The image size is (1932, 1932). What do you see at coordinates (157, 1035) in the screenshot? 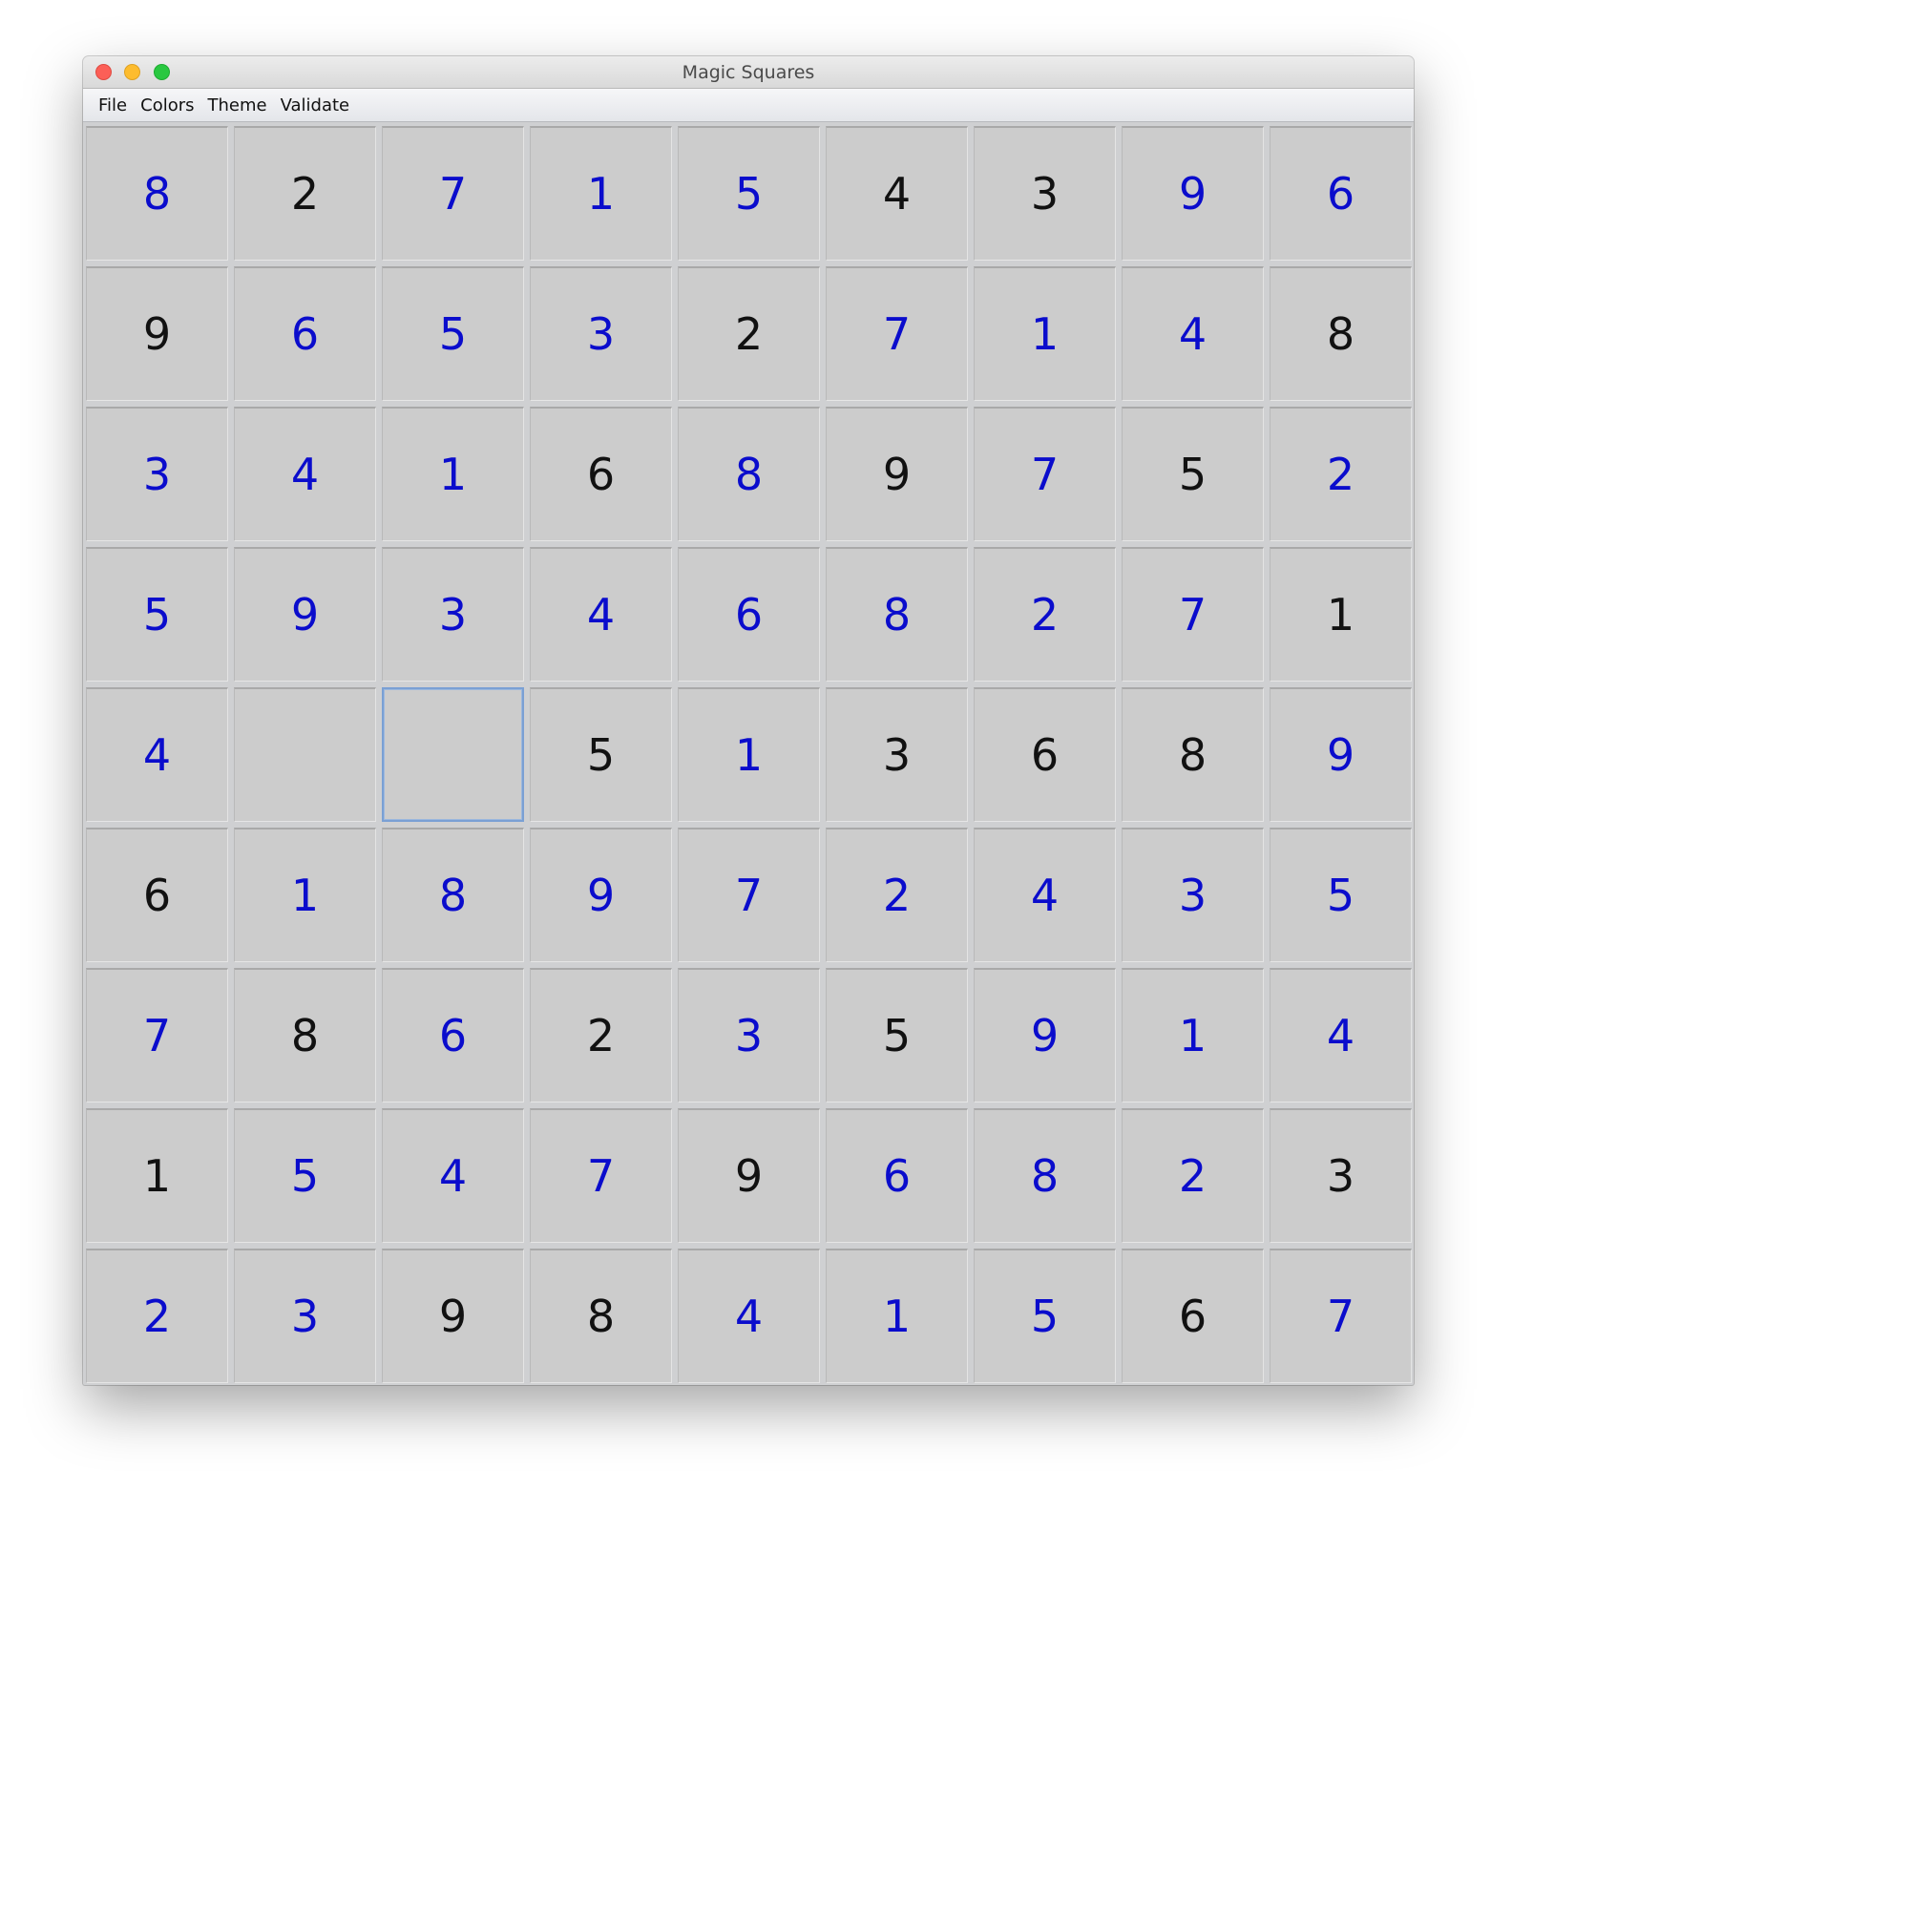
I see `grid-cell-r7-c1: 7` at bounding box center [157, 1035].